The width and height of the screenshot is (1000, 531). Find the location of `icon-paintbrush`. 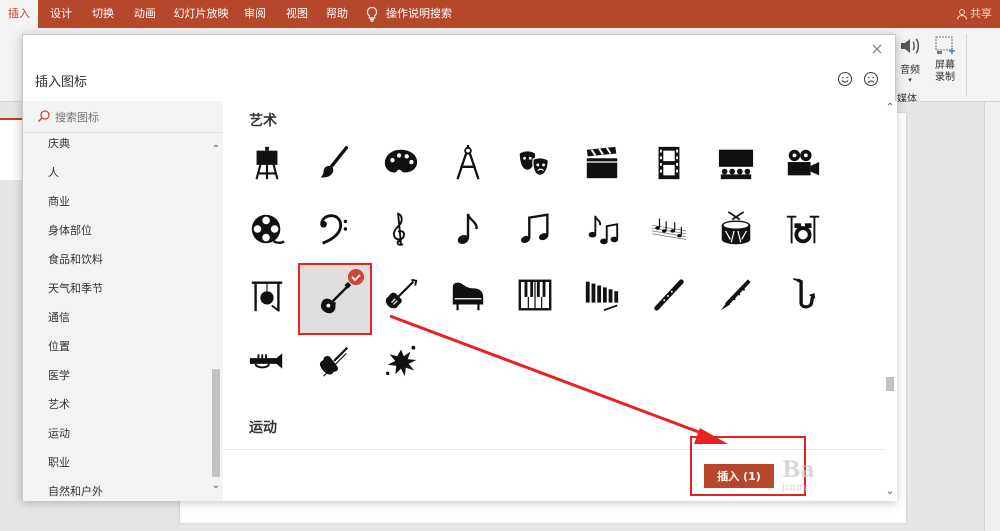

icon-paintbrush is located at coordinates (334, 163).